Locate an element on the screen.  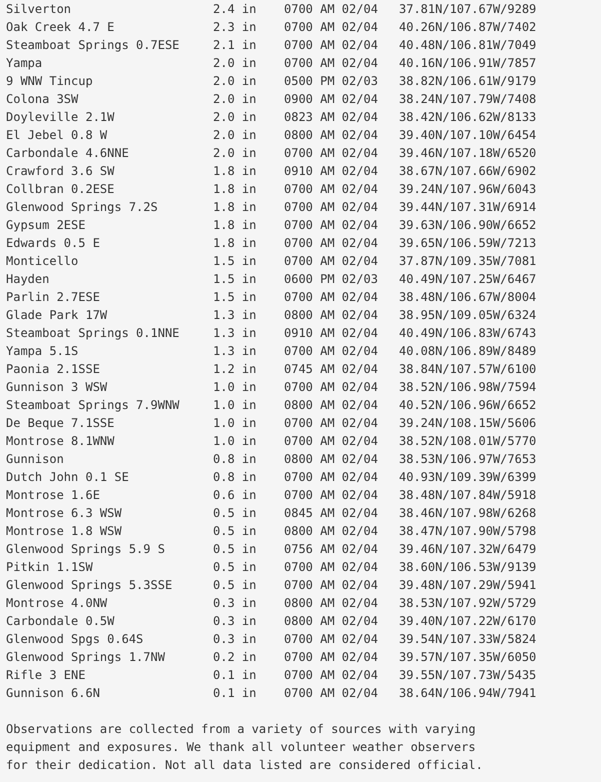
station-location: 39.55N/107.73W/5435 is located at coordinates (467, 675).